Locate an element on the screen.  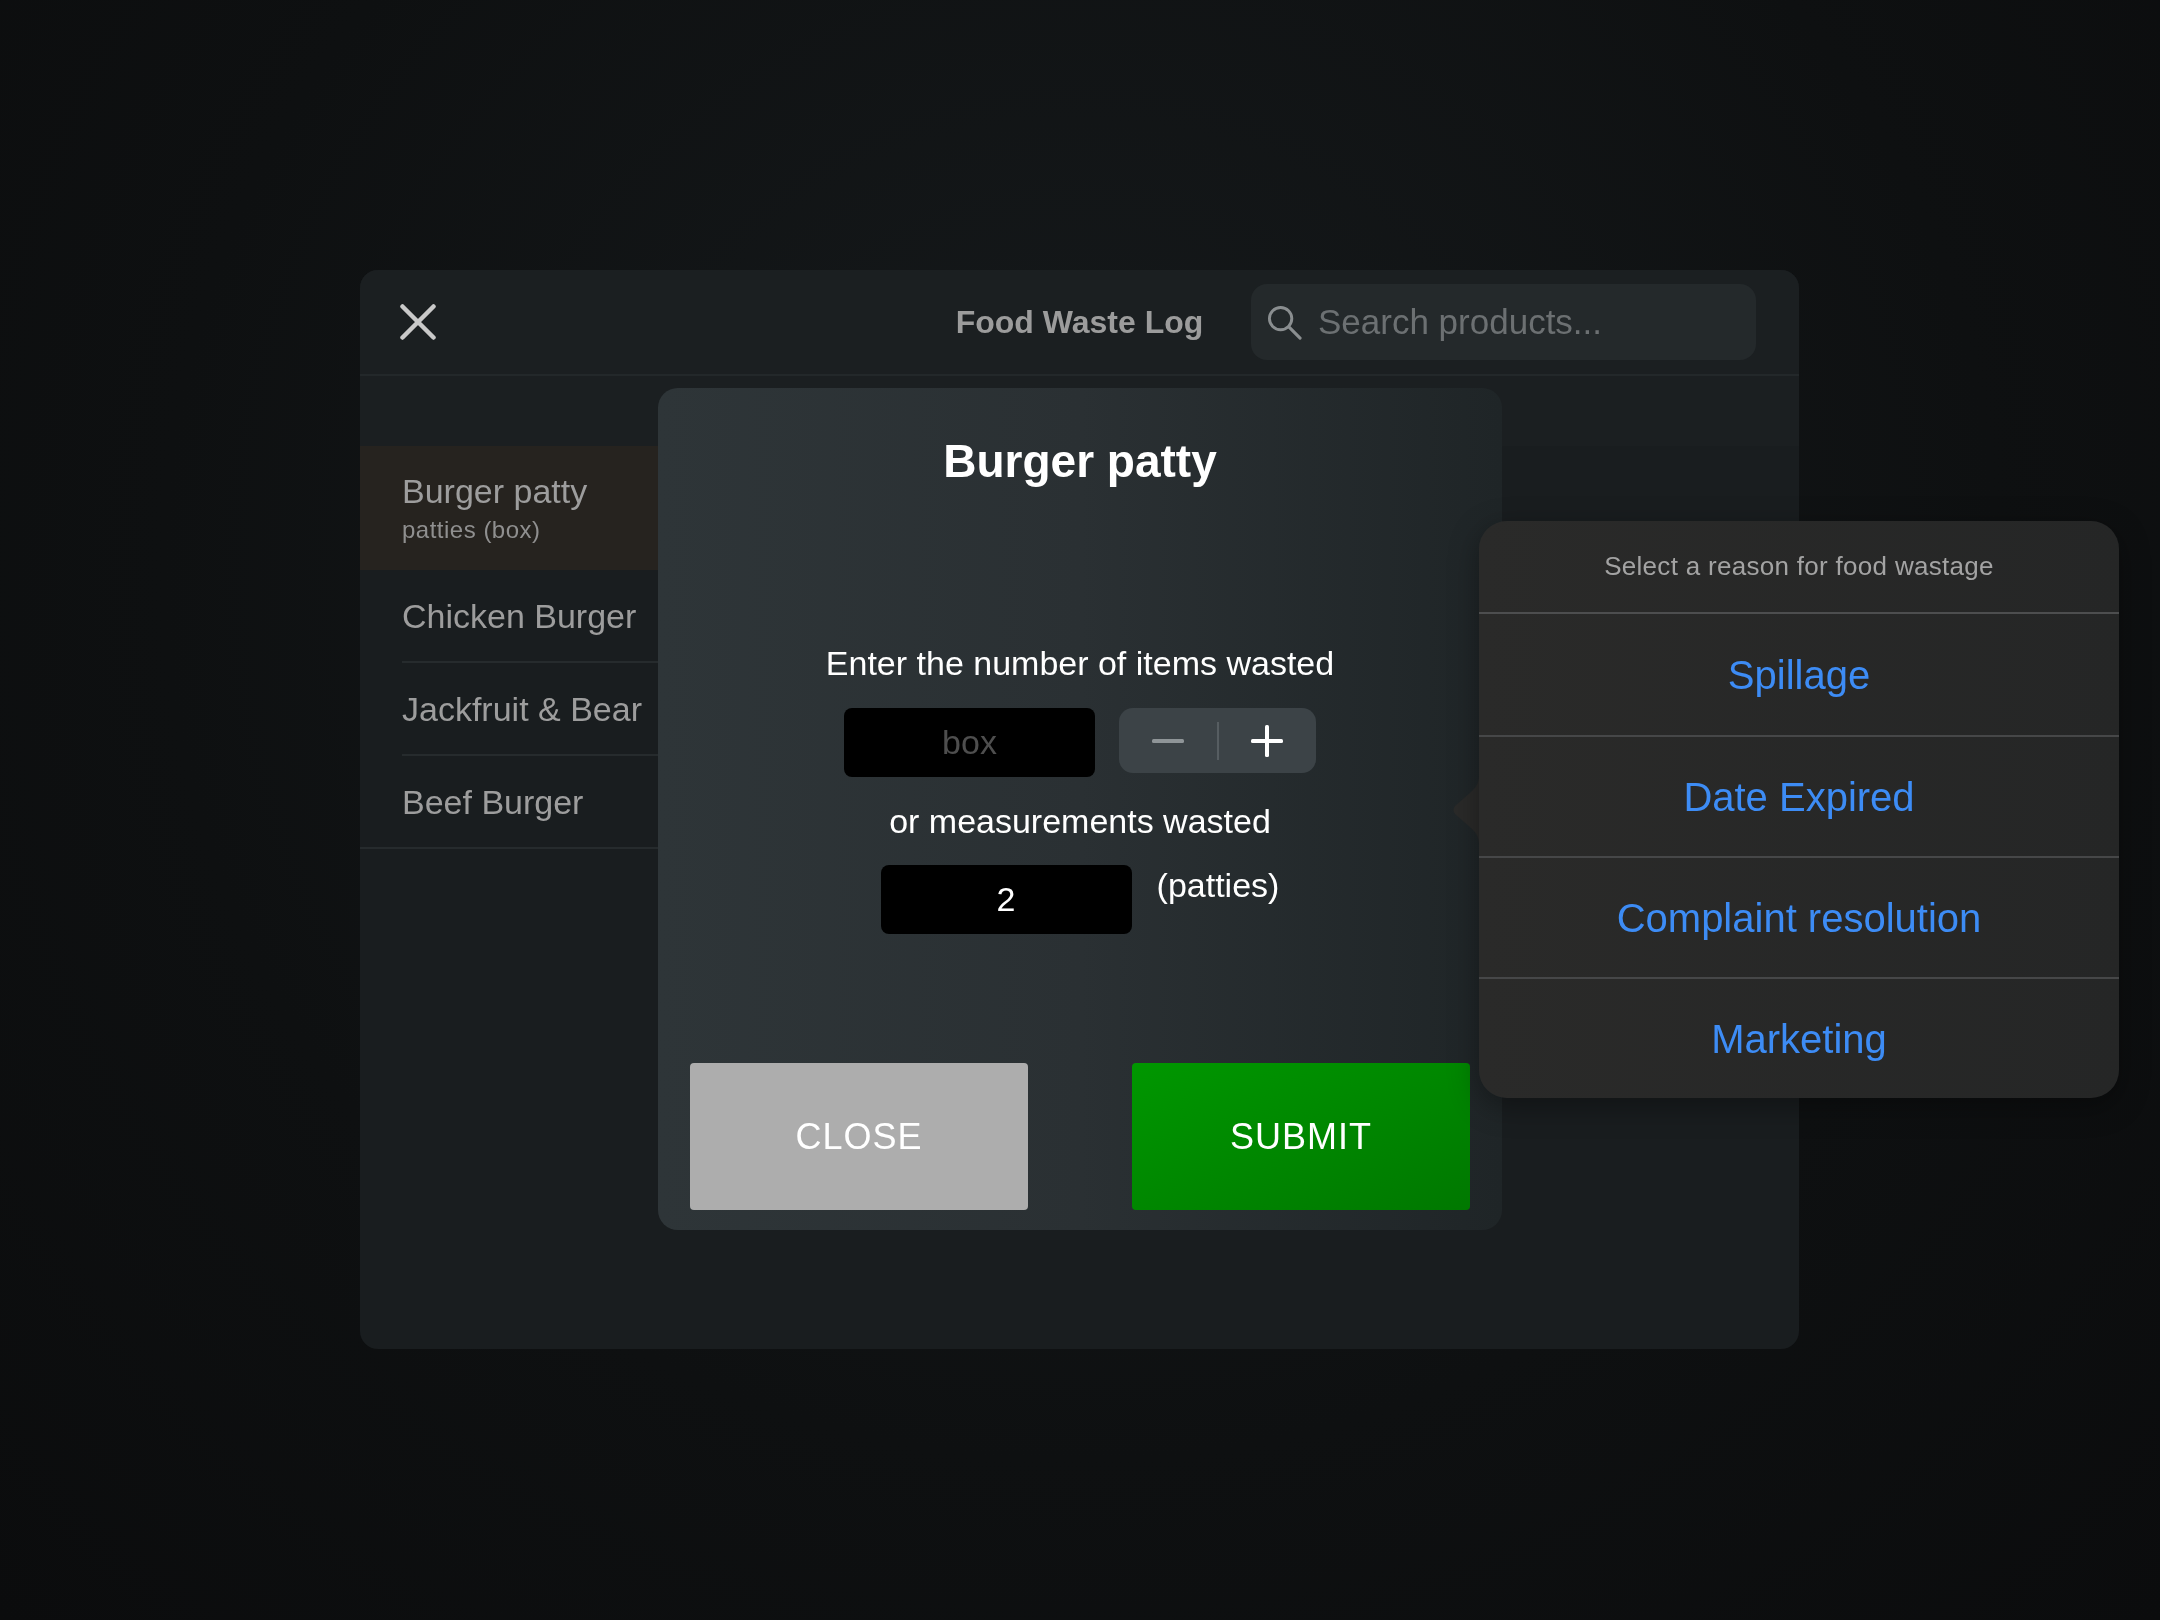
plus-icon is located at coordinates (1267, 740).